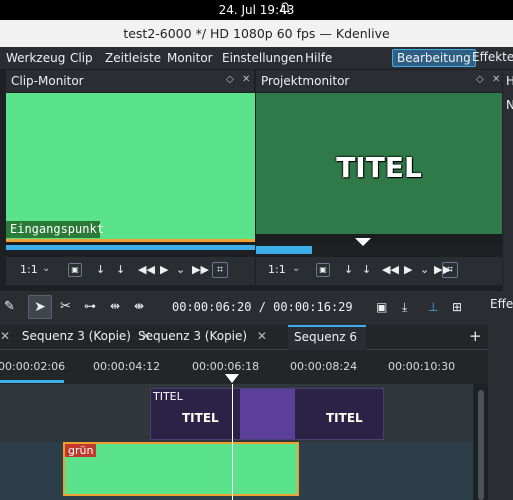 This screenshot has width=513, height=500. I want to click on menu-werkzeug: Werkzeug, so click(35, 58).